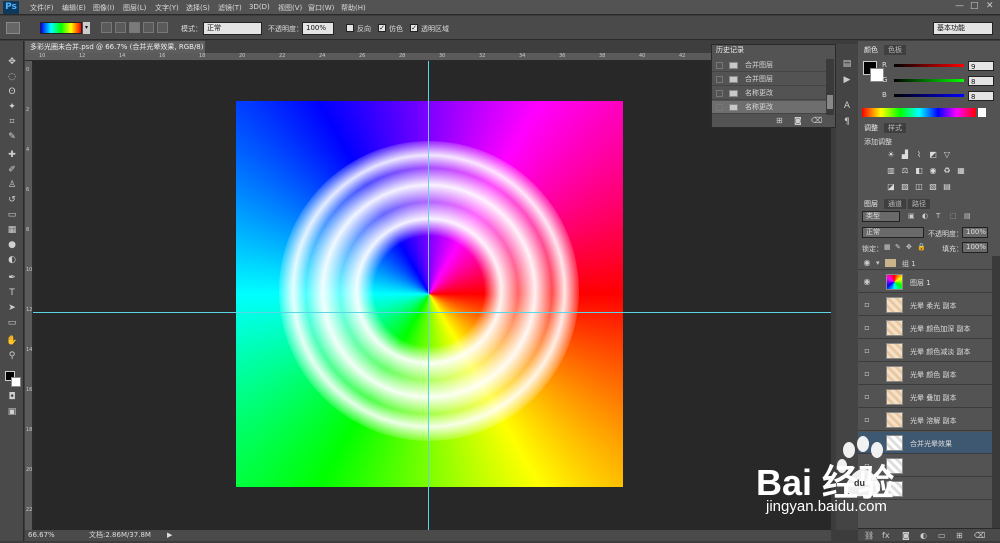  What do you see at coordinates (919, 186) in the screenshot?
I see `threshold-icon: ◫` at bounding box center [919, 186].